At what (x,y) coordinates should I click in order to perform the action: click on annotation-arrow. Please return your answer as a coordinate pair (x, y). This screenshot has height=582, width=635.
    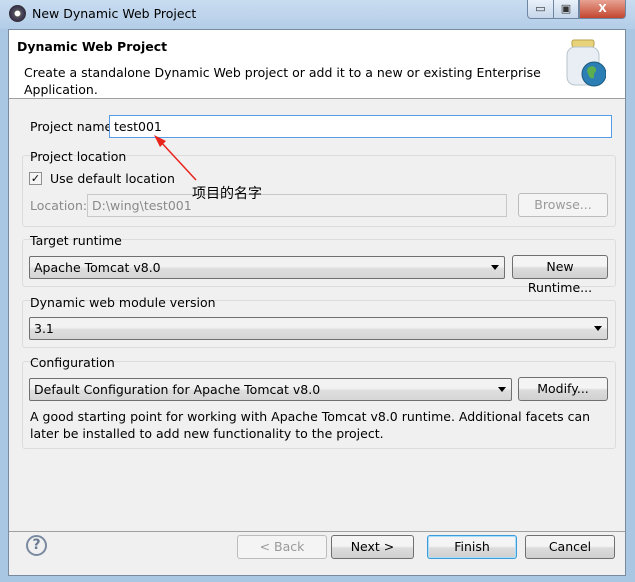
    Looking at the image, I should click on (175, 158).